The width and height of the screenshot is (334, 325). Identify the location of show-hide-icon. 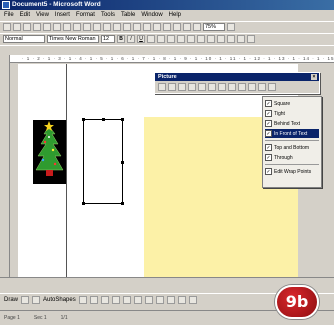
(197, 27).